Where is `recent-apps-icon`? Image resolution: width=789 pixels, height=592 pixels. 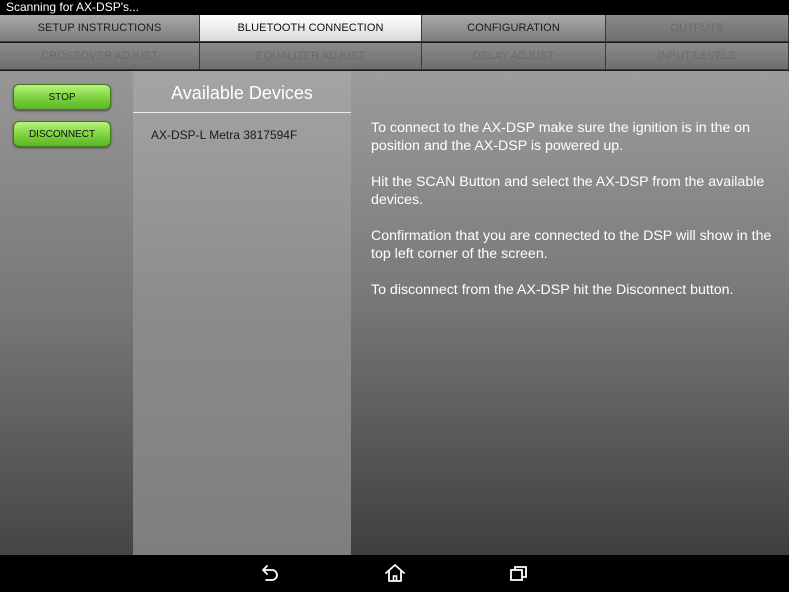
recent-apps-icon is located at coordinates (519, 573).